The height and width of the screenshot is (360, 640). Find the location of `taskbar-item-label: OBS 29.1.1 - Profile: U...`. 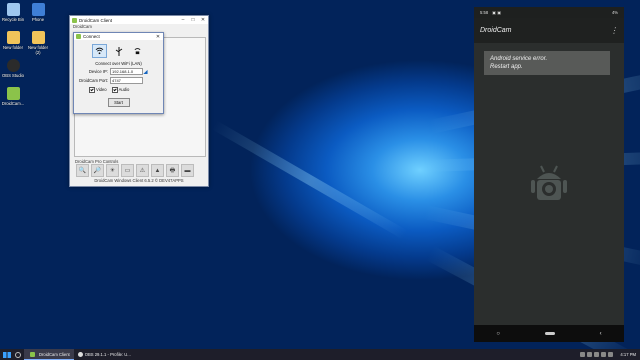

taskbar-item-label: OBS 29.1.1 - Profile: U... is located at coordinates (107, 354).